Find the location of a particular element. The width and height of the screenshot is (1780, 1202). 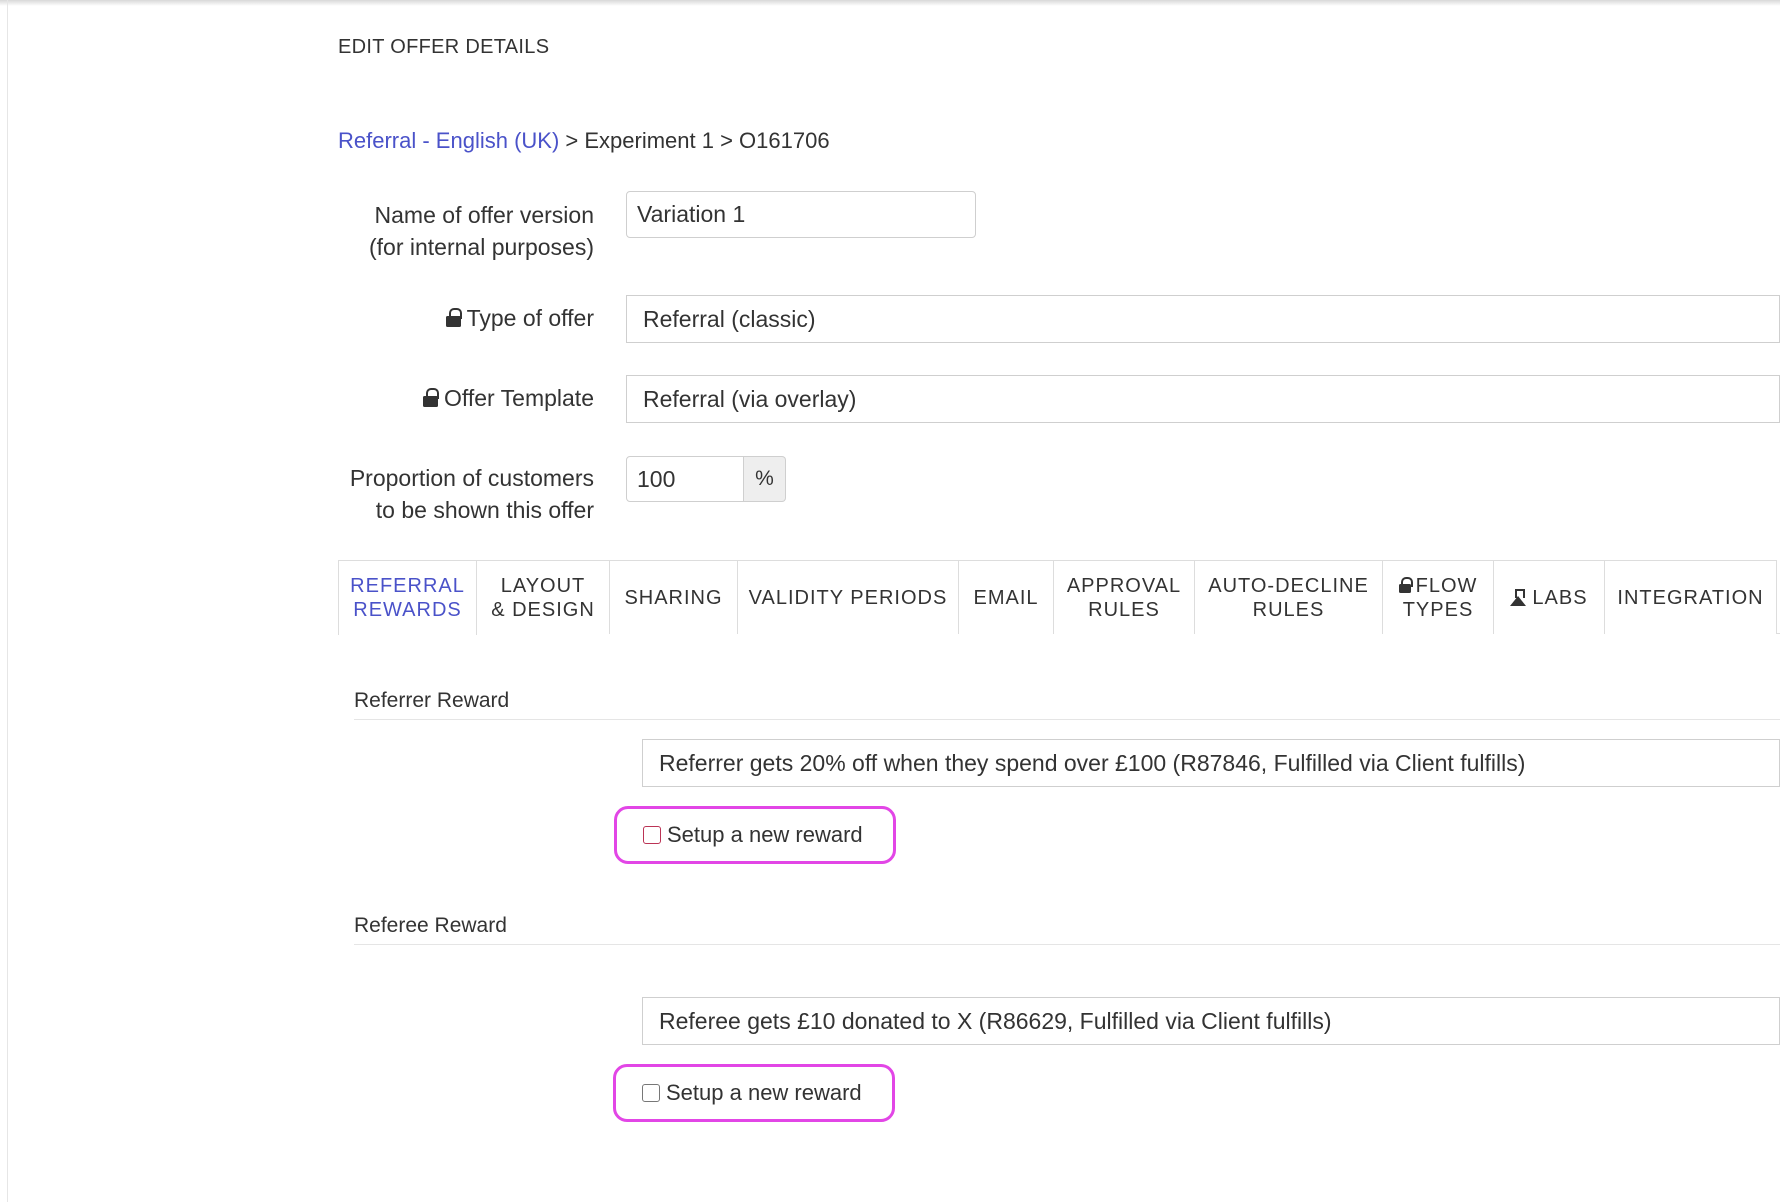

breadcrumb-offer-link: Referral - English (UK) is located at coordinates (448, 140).